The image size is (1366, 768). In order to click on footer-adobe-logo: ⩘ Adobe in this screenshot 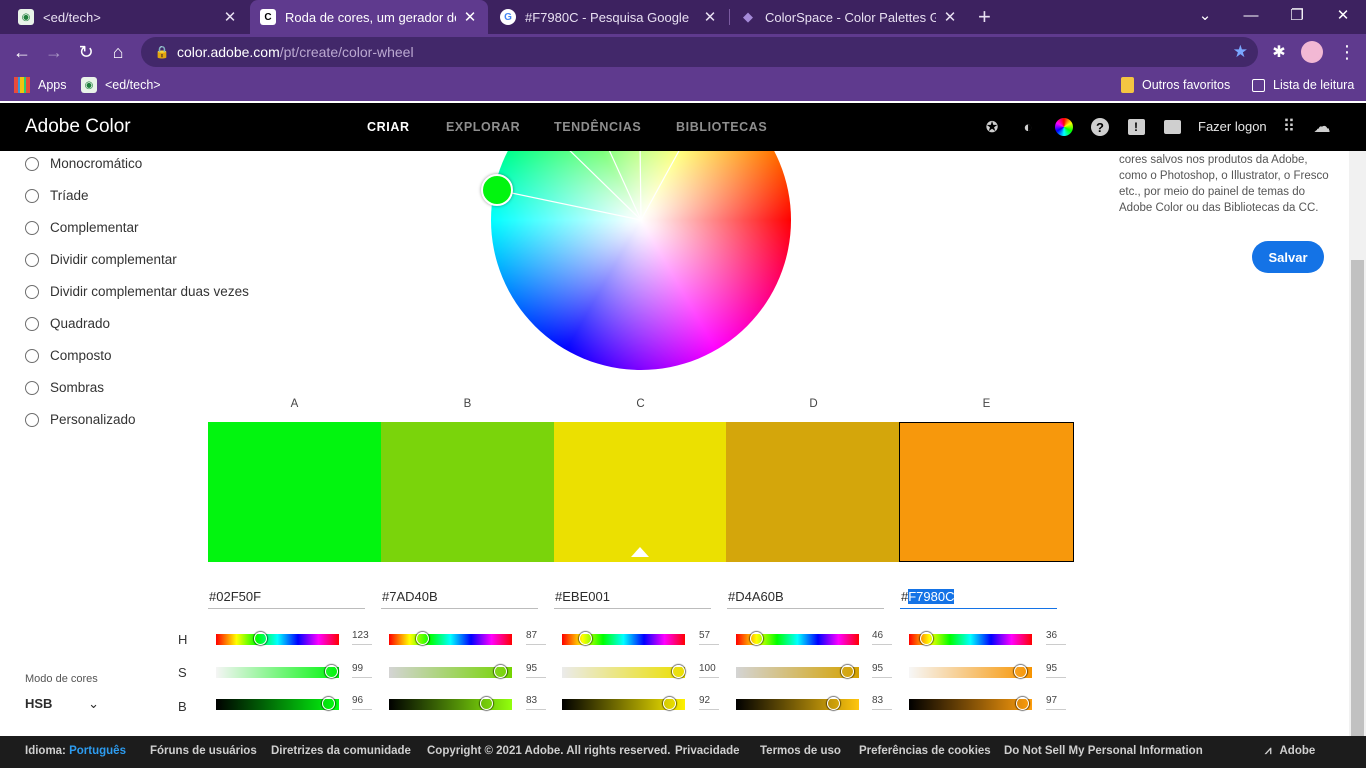, I will do `click(1290, 751)`.